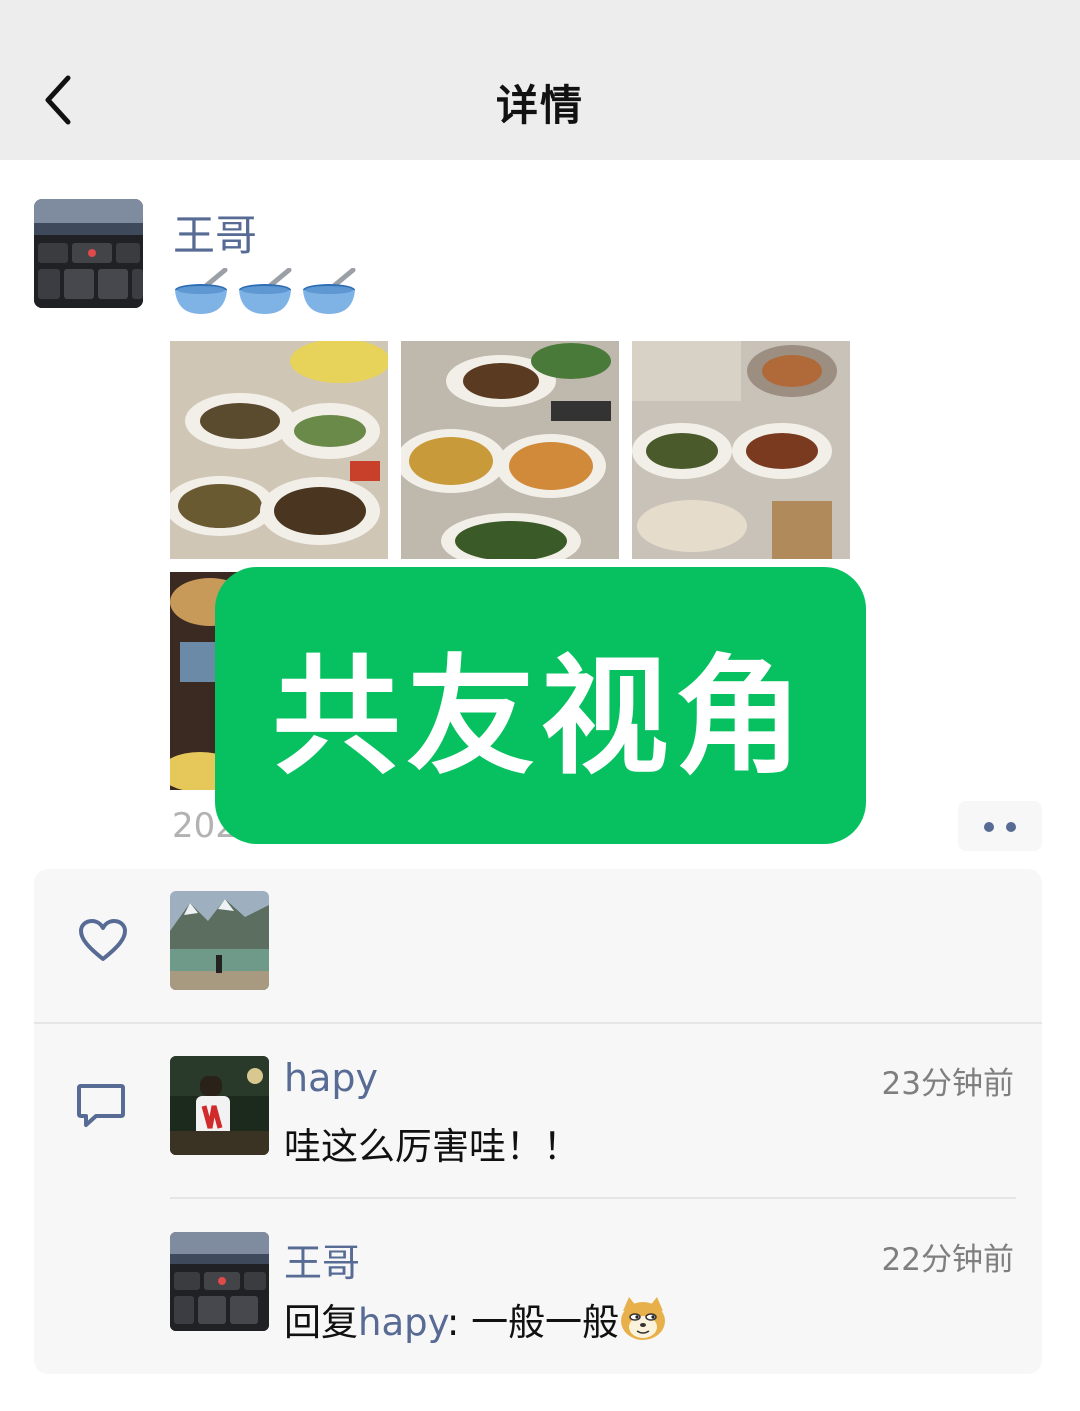 This screenshot has height=1411, width=1080. What do you see at coordinates (593, 1288) in the screenshot?
I see `comment-item: 王哥 22分钟前 回复hapy: 一般一般` at bounding box center [593, 1288].